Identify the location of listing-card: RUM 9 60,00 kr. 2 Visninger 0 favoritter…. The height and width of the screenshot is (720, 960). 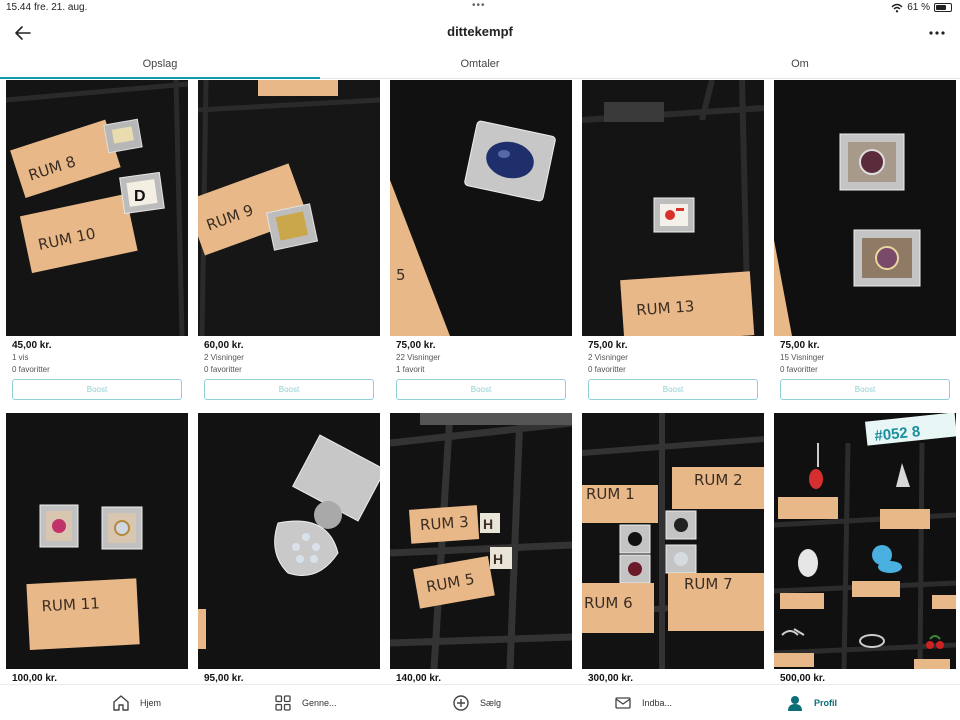
(289, 240).